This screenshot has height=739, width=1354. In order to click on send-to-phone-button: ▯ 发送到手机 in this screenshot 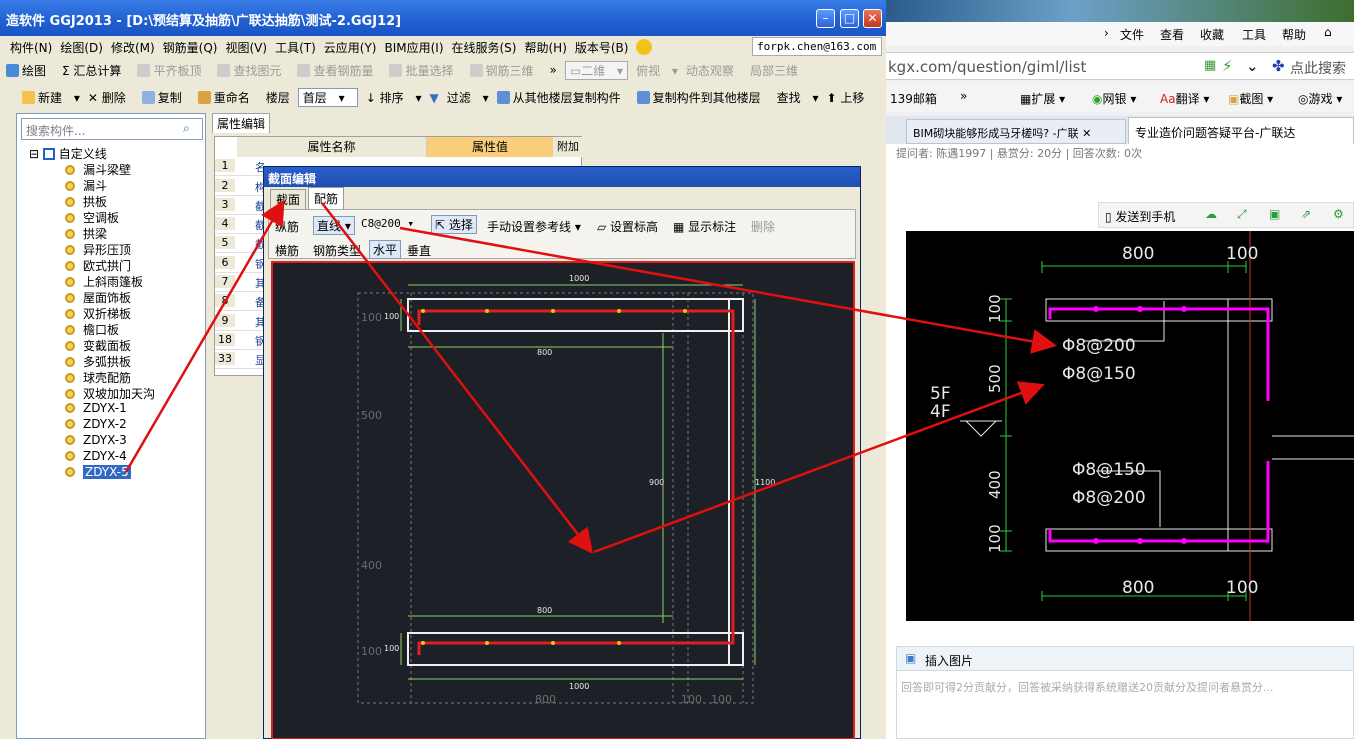, I will do `click(1140, 216)`.